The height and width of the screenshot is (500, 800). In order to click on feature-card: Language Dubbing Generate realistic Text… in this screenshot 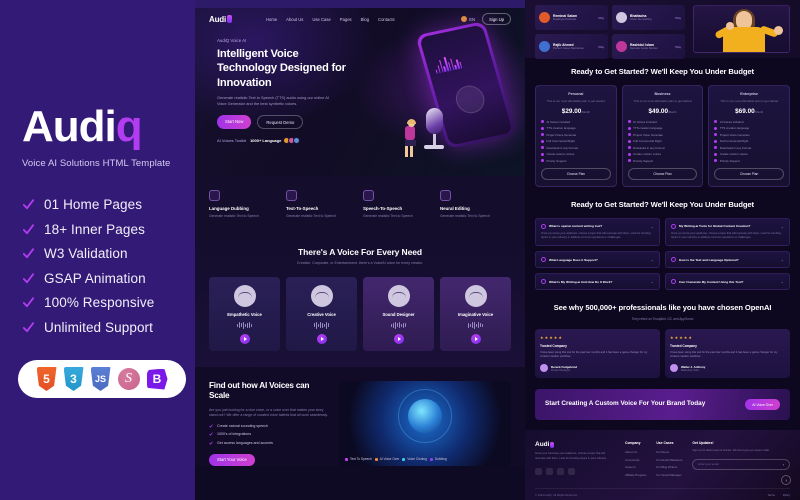, I will do `click(244, 204)`.